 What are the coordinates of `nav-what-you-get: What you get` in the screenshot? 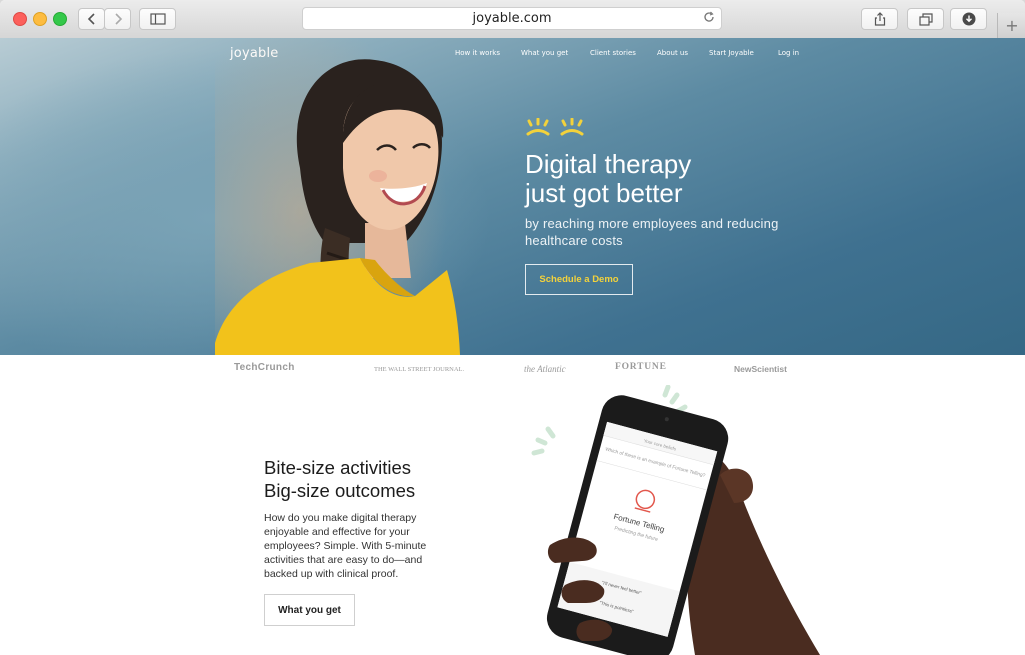 It's located at (544, 53).